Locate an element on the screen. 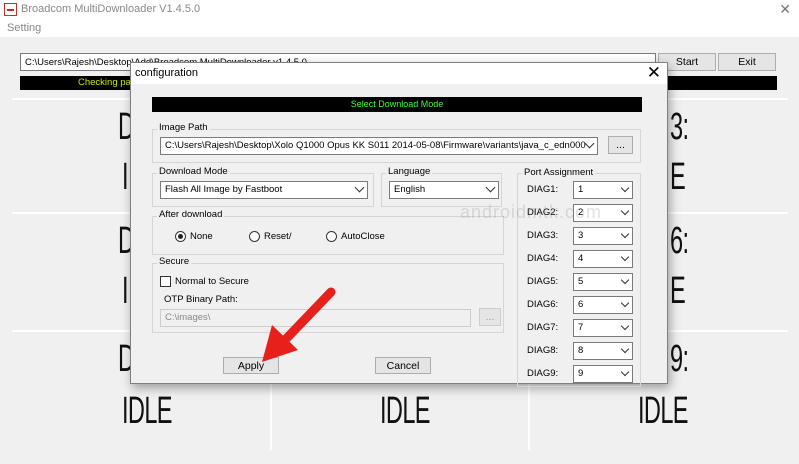 Image resolution: width=799 pixels, height=464 pixels. port-label: DIAG1: is located at coordinates (543, 189).